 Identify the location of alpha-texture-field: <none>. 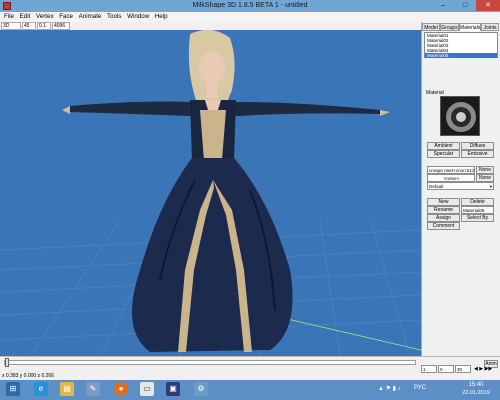
(451, 178).